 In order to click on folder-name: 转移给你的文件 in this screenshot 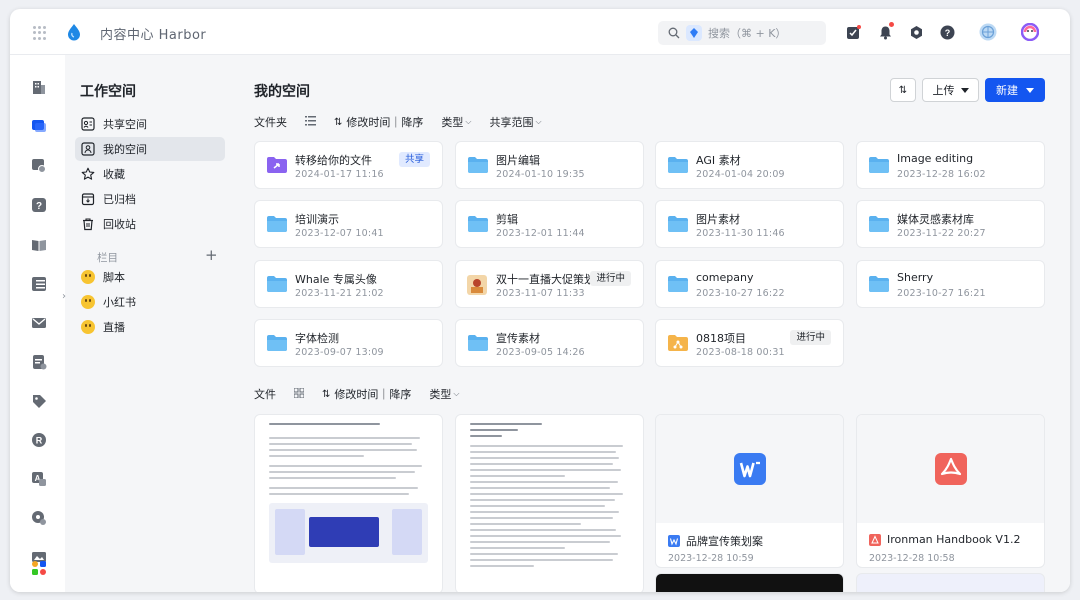, I will do `click(333, 160)`.